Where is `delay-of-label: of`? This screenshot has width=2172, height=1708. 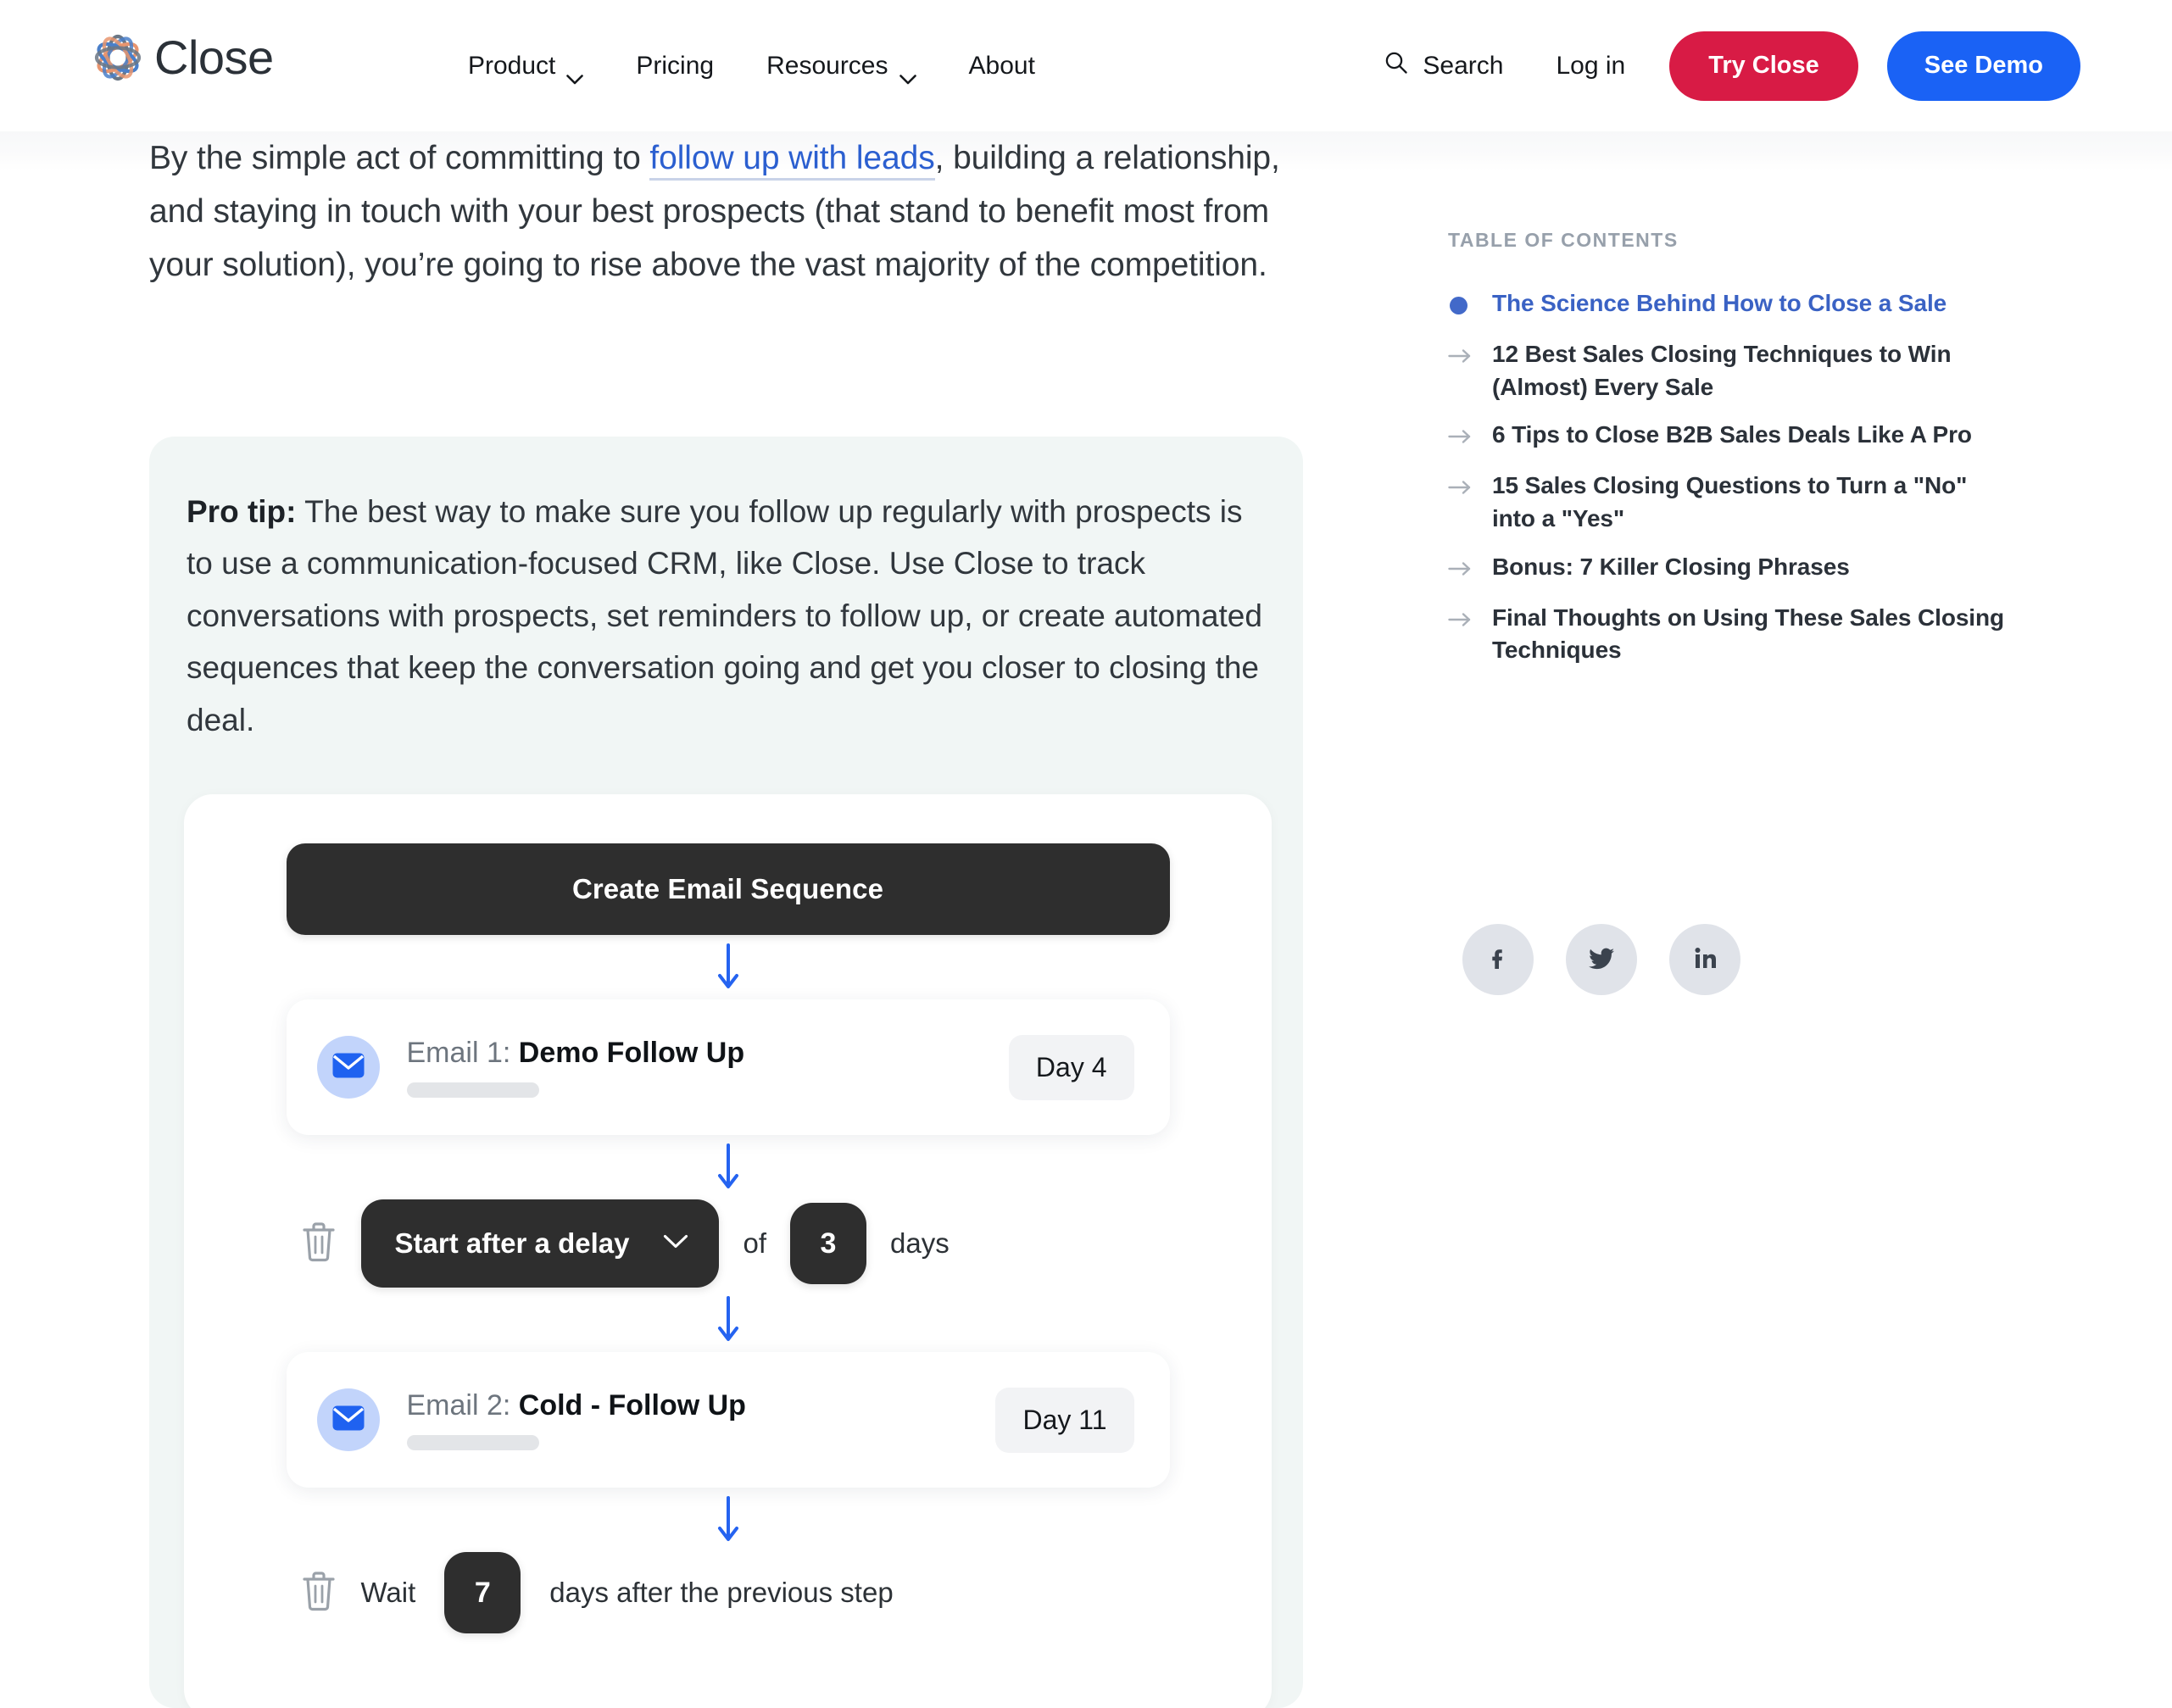 delay-of-label: of is located at coordinates (754, 1243).